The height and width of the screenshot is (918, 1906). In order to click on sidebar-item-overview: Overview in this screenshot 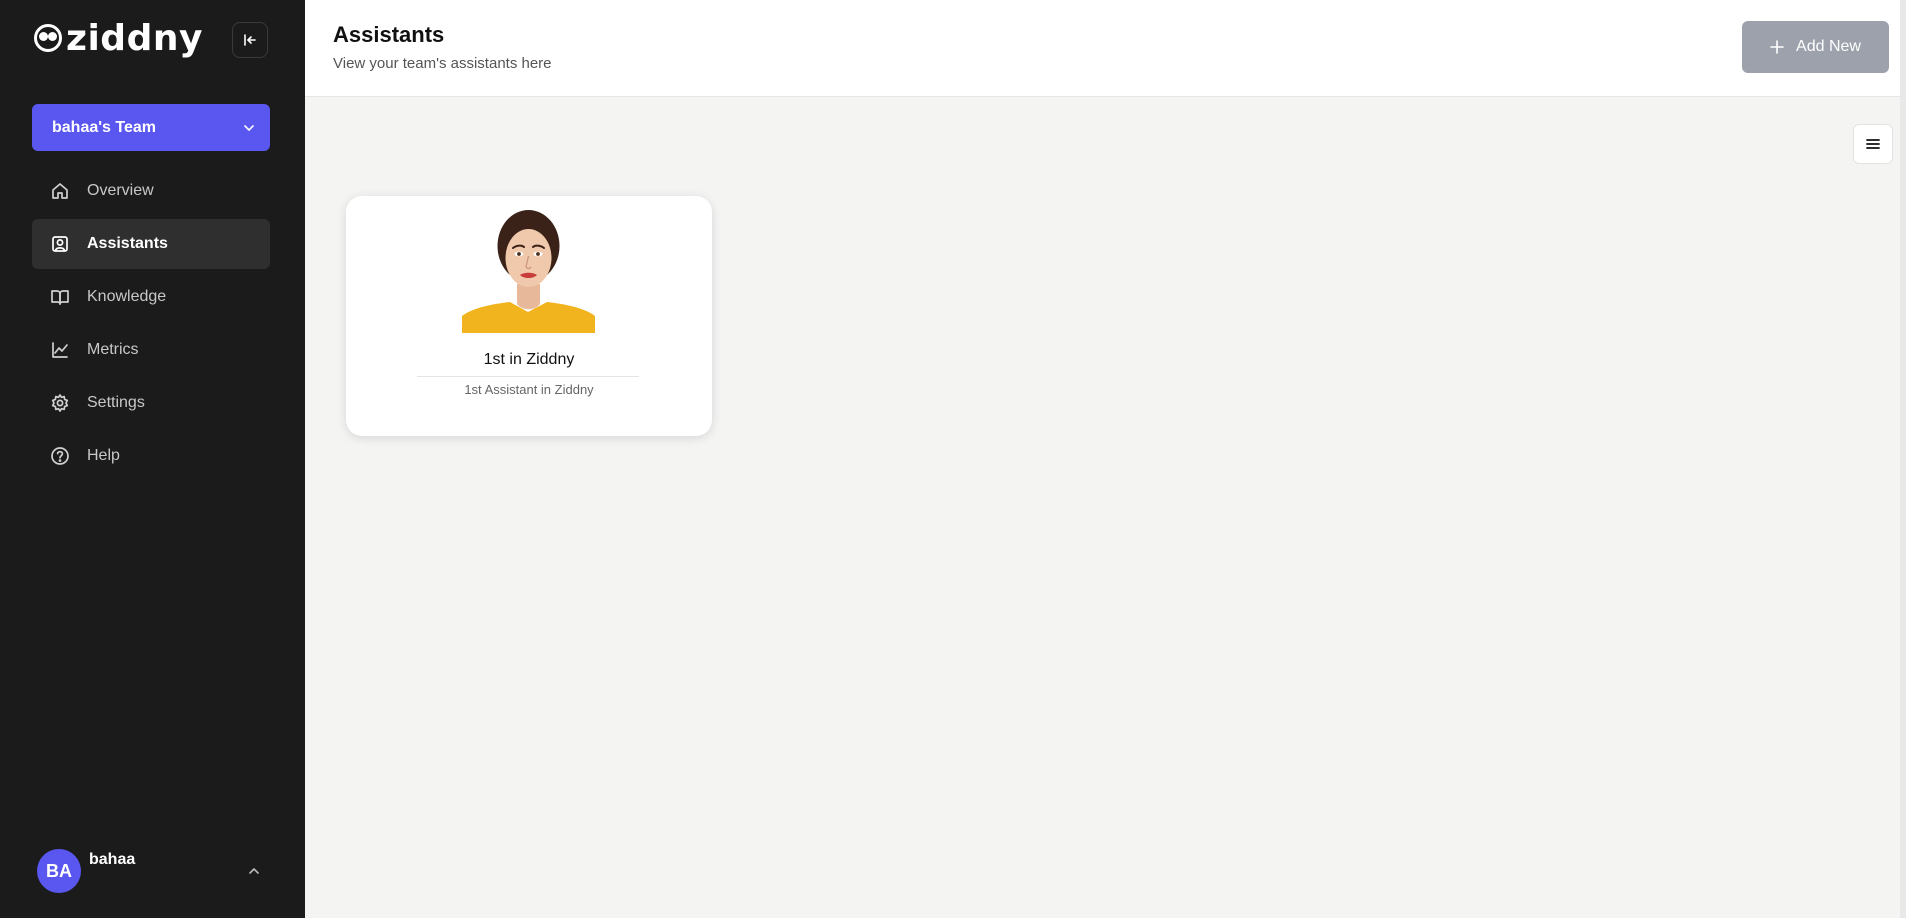, I will do `click(151, 191)`.